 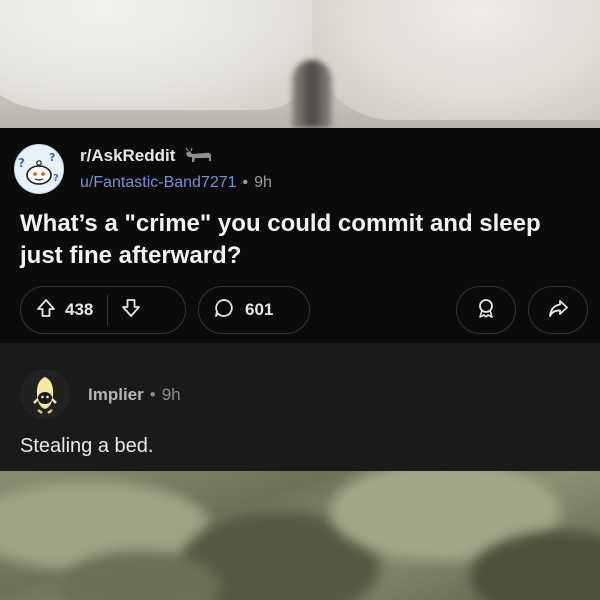 I want to click on post-action-bar: 438 601, so click(x=304, y=310).